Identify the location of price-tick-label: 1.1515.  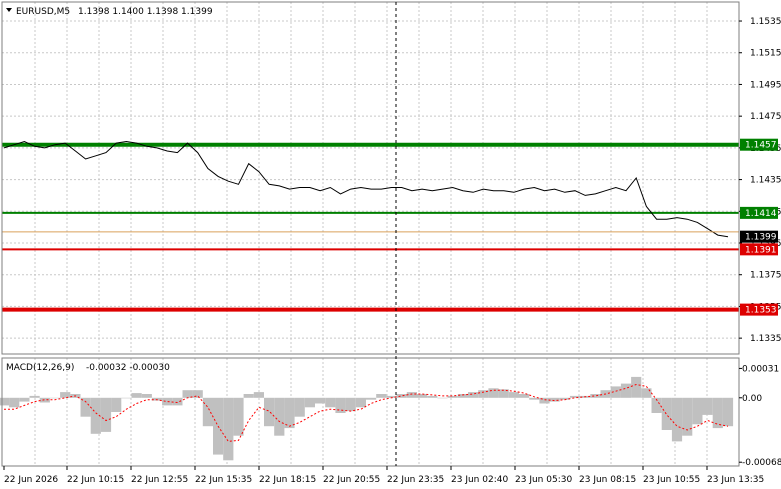
(765, 54).